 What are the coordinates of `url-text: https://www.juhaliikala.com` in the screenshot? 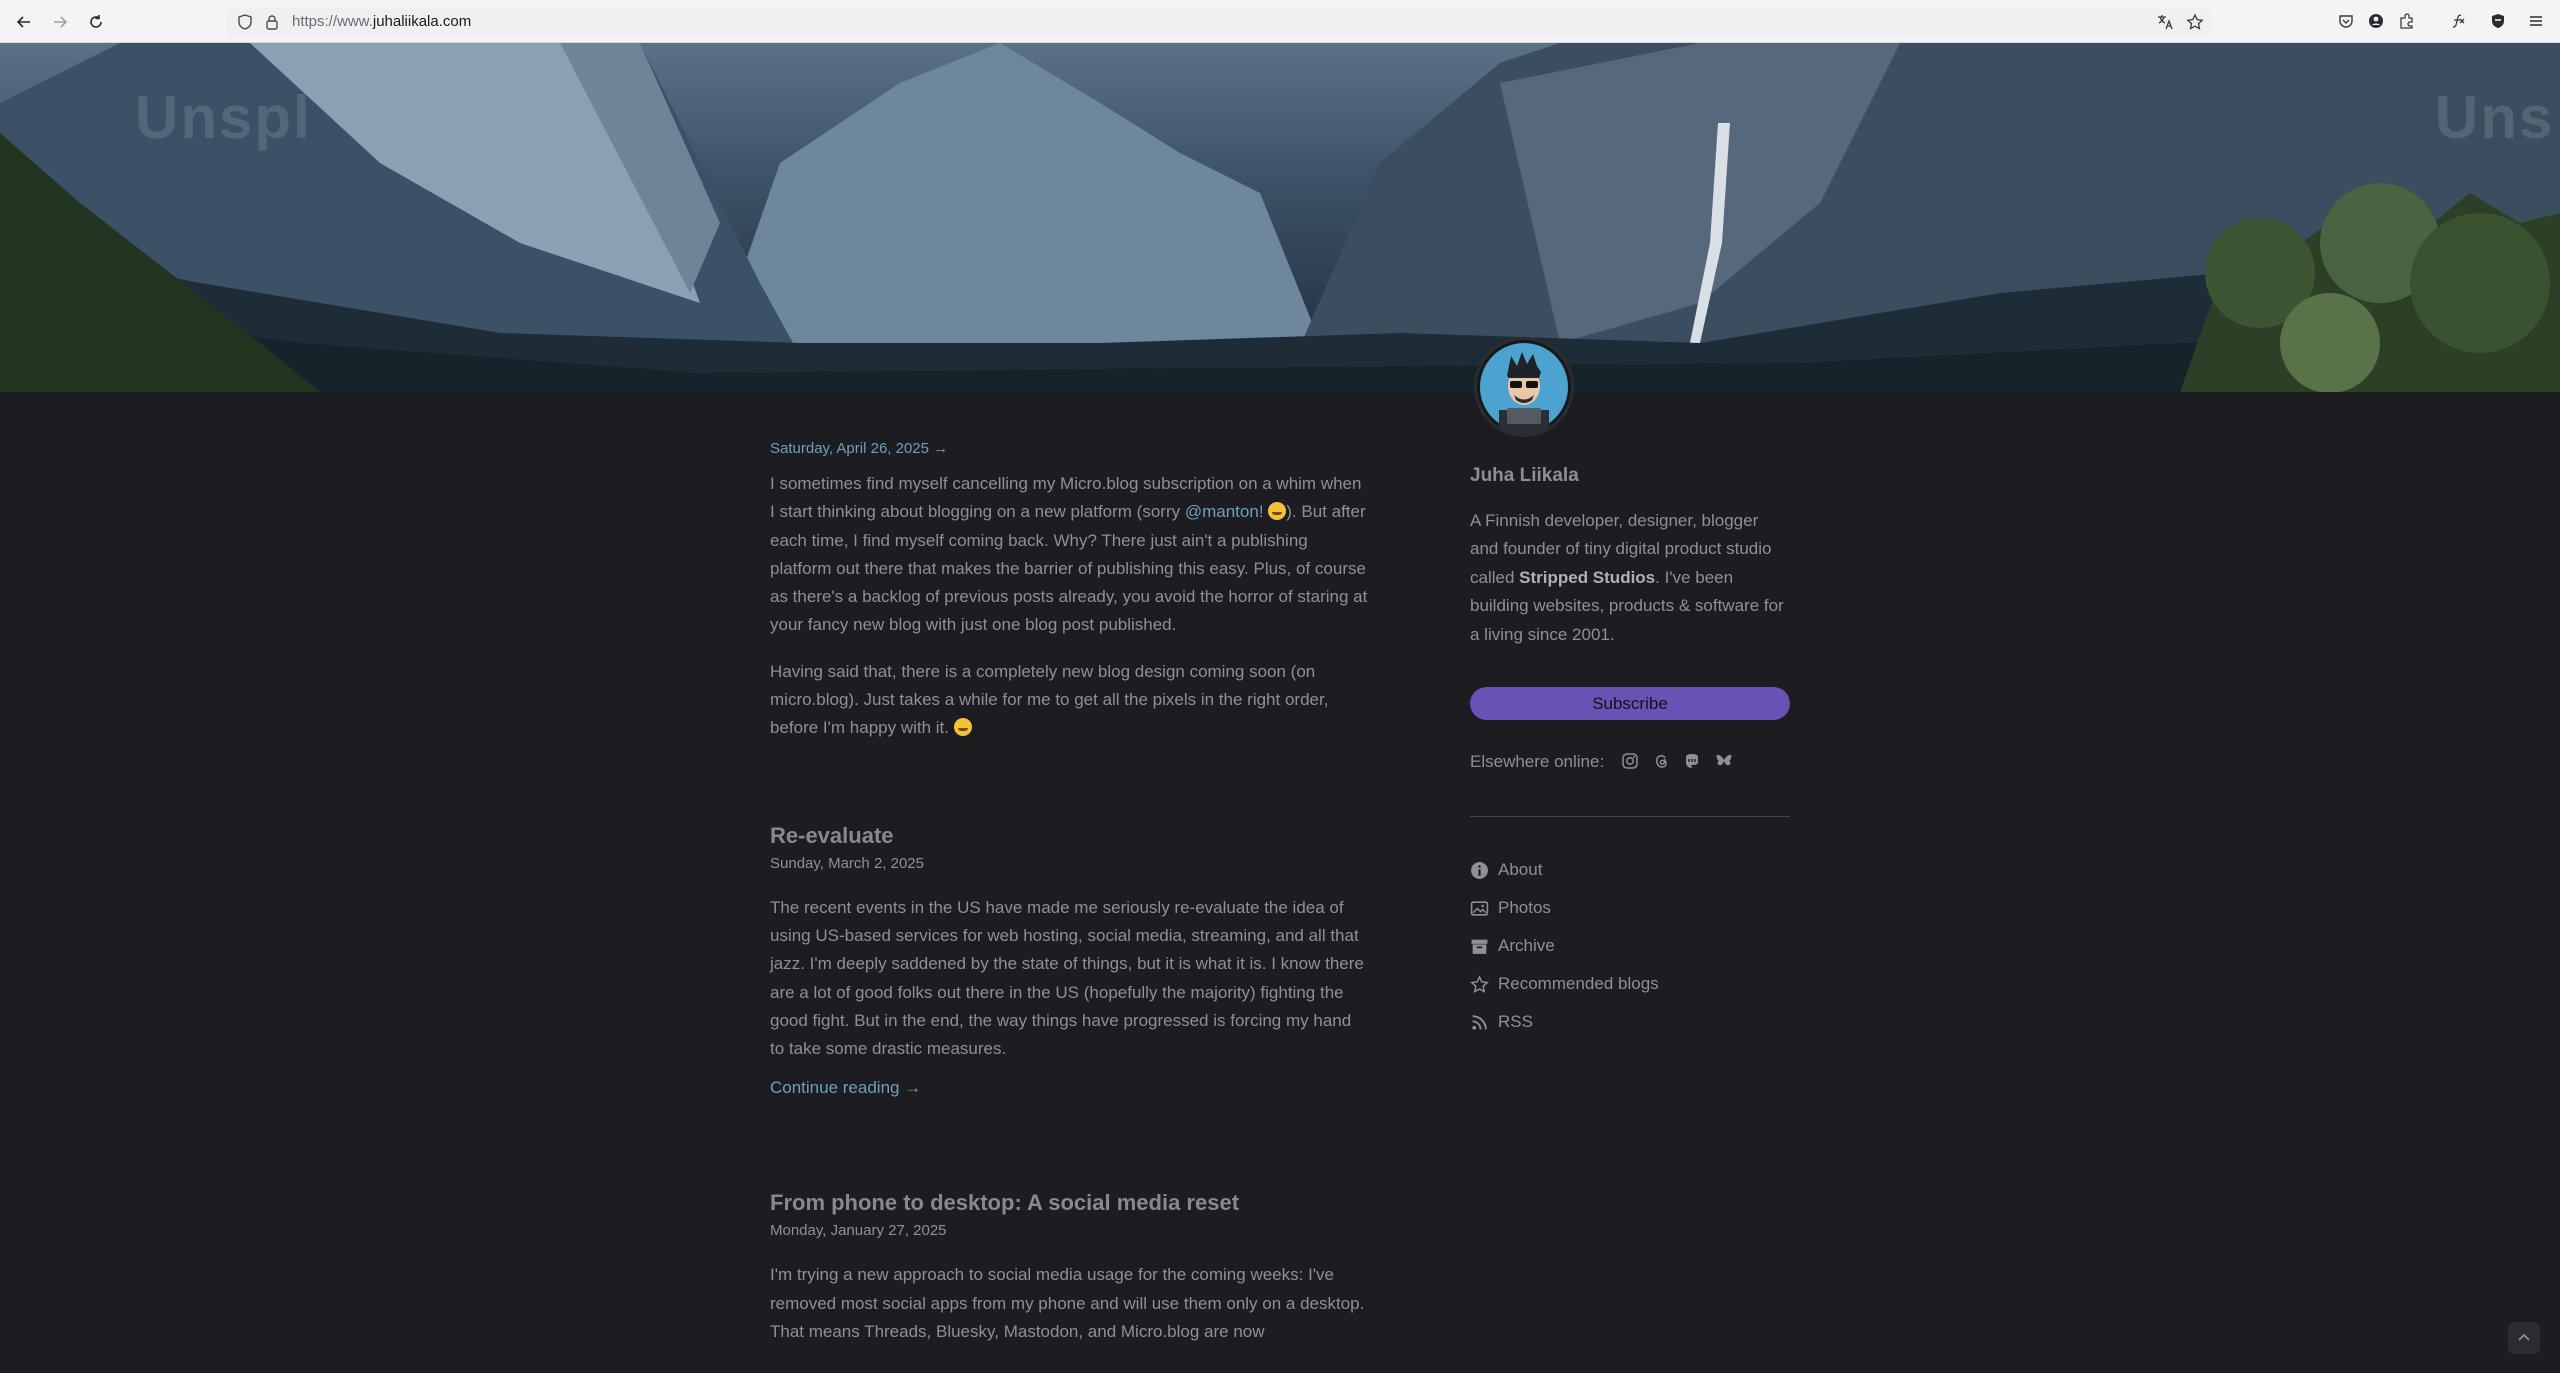 It's located at (381, 22).